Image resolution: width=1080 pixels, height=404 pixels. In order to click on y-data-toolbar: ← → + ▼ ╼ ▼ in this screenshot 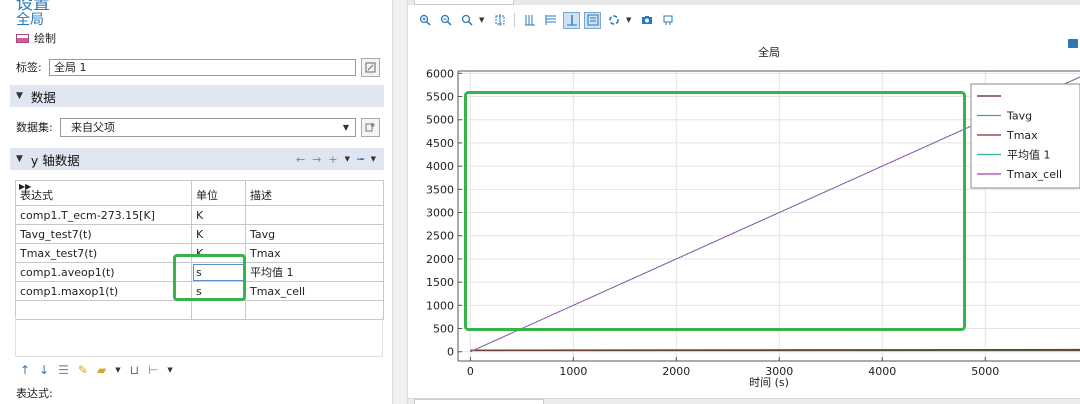, I will do `click(336, 159)`.